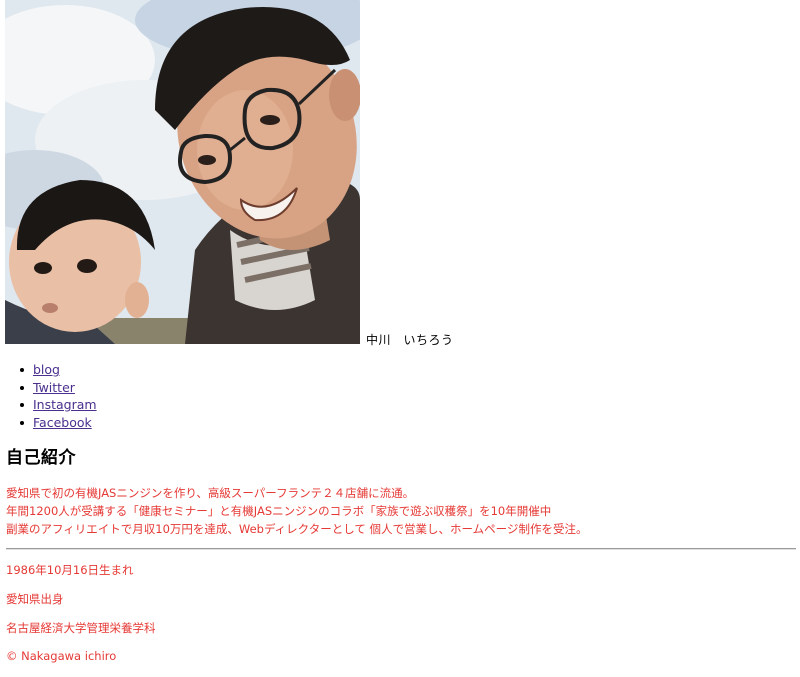 This screenshot has width=800, height=677. Describe the element at coordinates (65, 404) in the screenshot. I see `instagram-link: Instagram` at that location.